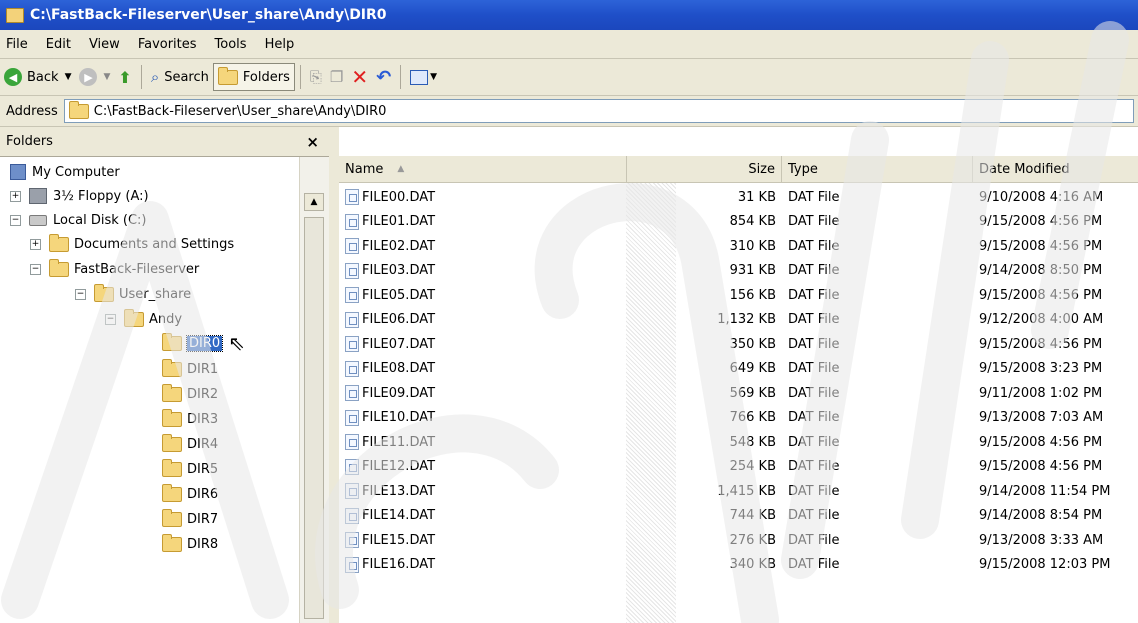 This screenshot has height=623, width=1138. I want to click on folders-button: Folders, so click(253, 77).